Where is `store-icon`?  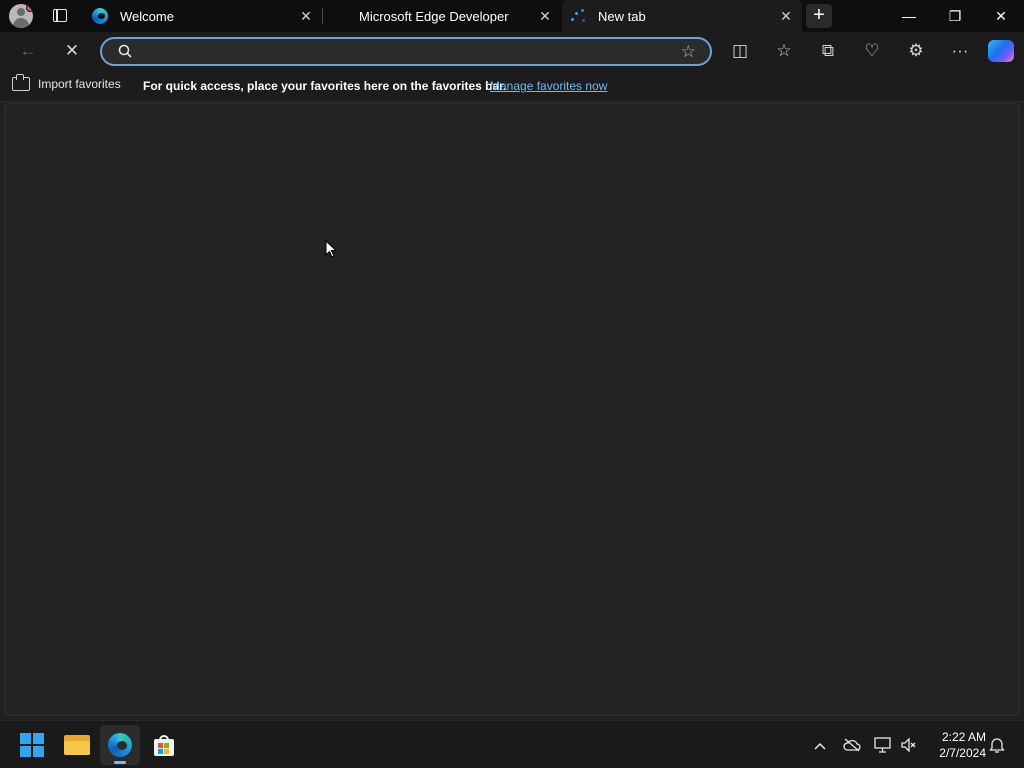 store-icon is located at coordinates (164, 745).